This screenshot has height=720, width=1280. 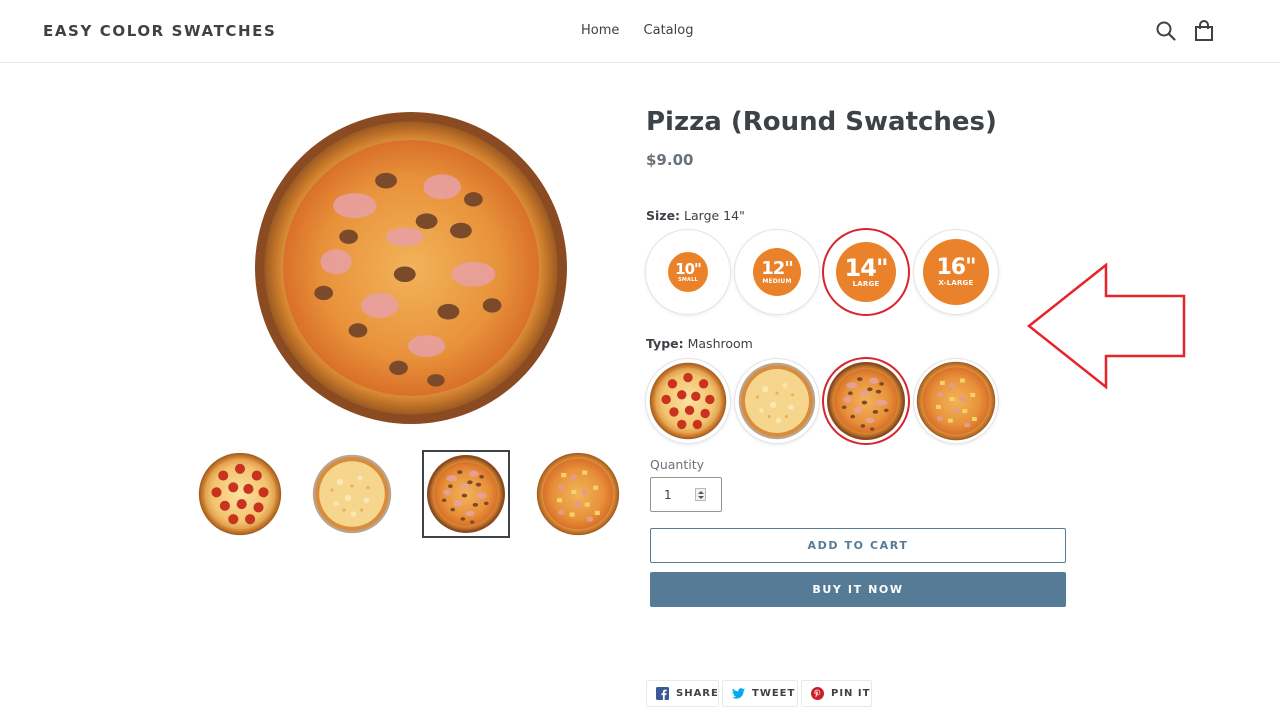 I want to click on size-badge: 14" LARGE, so click(x=866, y=272).